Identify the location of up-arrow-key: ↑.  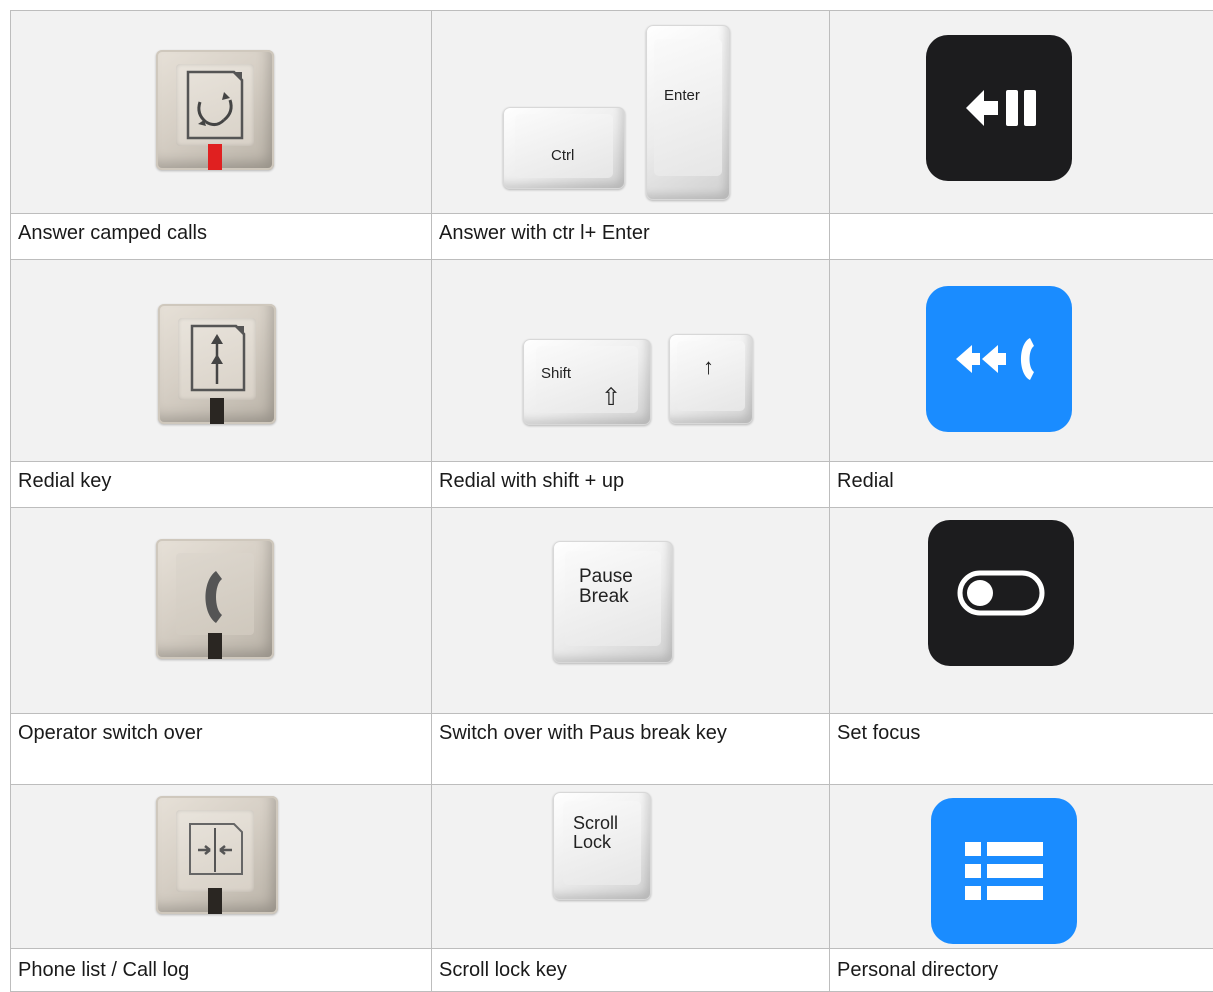
(711, 379).